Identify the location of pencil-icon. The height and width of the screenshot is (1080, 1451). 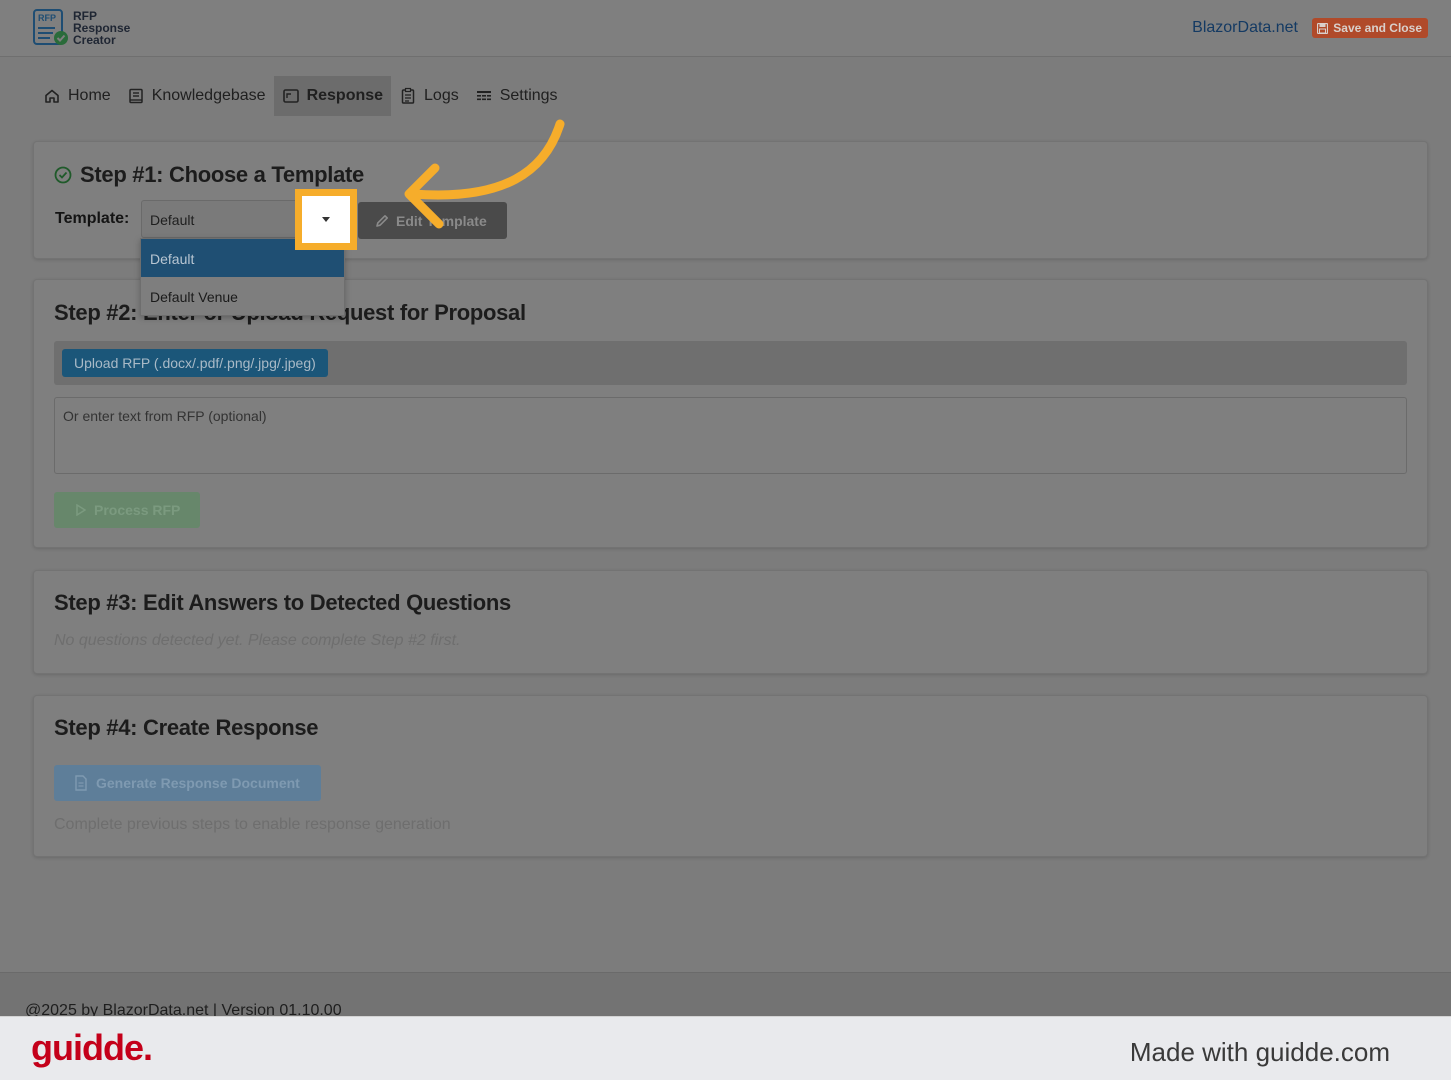
(382, 220).